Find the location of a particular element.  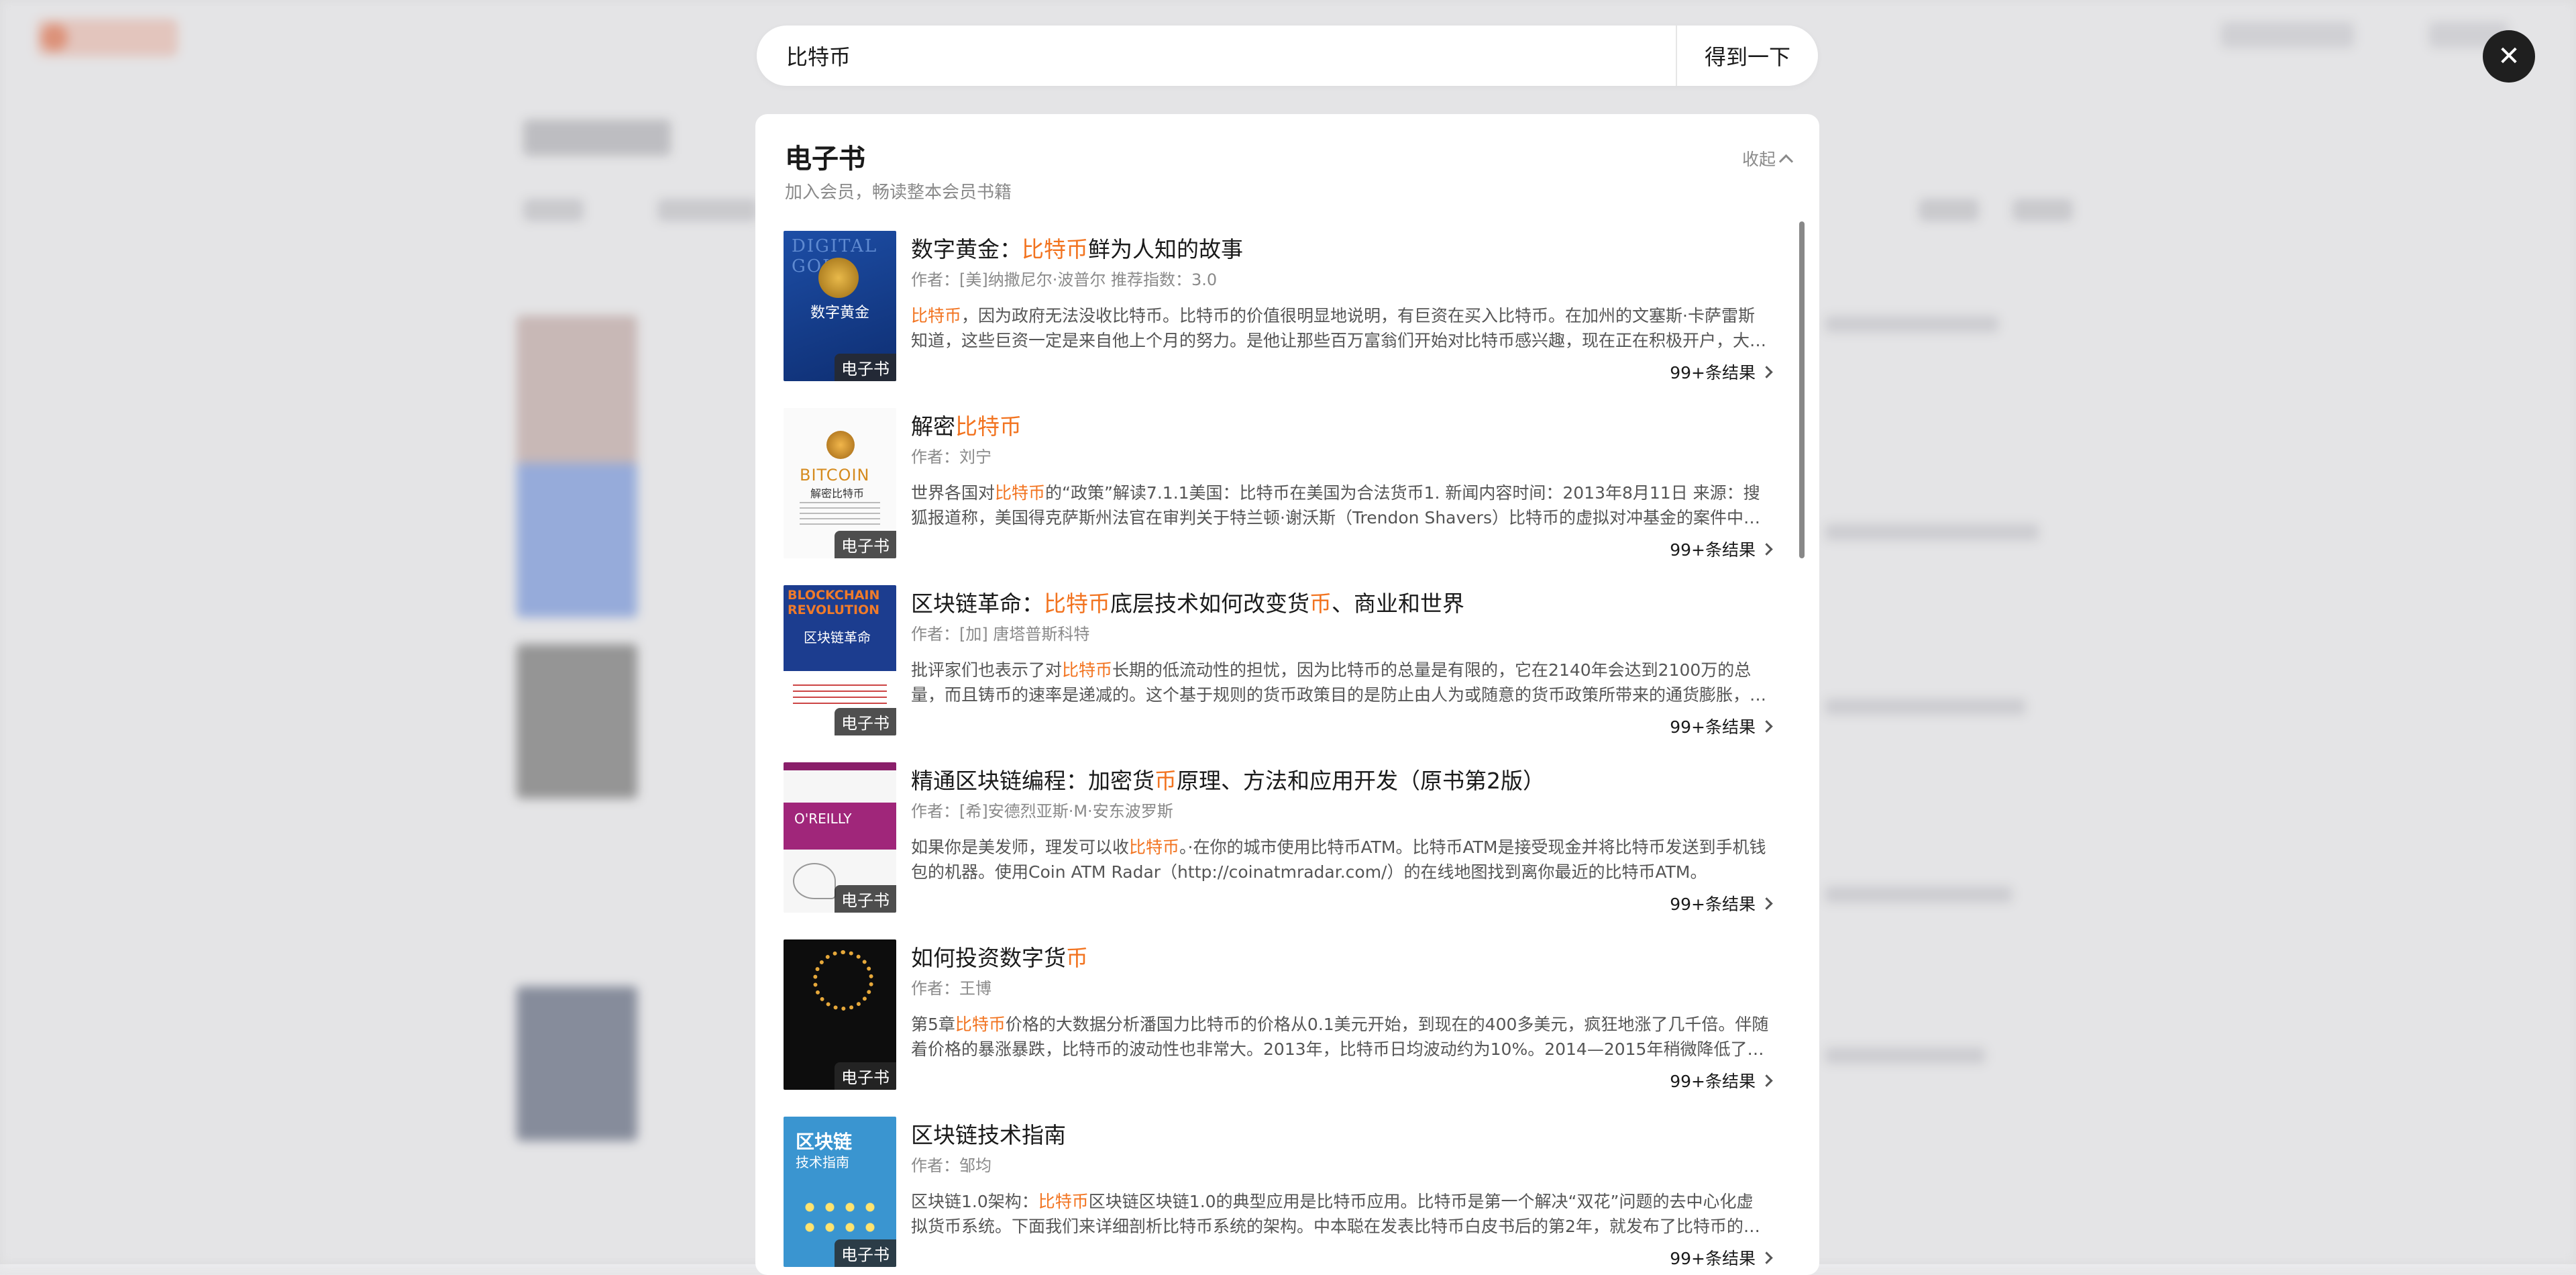

book-author: 作者：王博 is located at coordinates (951, 988).